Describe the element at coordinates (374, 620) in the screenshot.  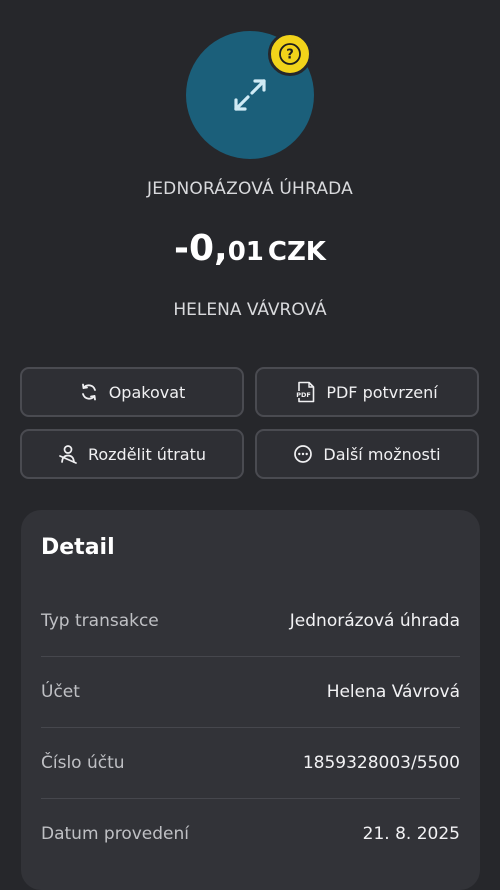
I see `detail-value: Jednorázová úhrada` at that location.